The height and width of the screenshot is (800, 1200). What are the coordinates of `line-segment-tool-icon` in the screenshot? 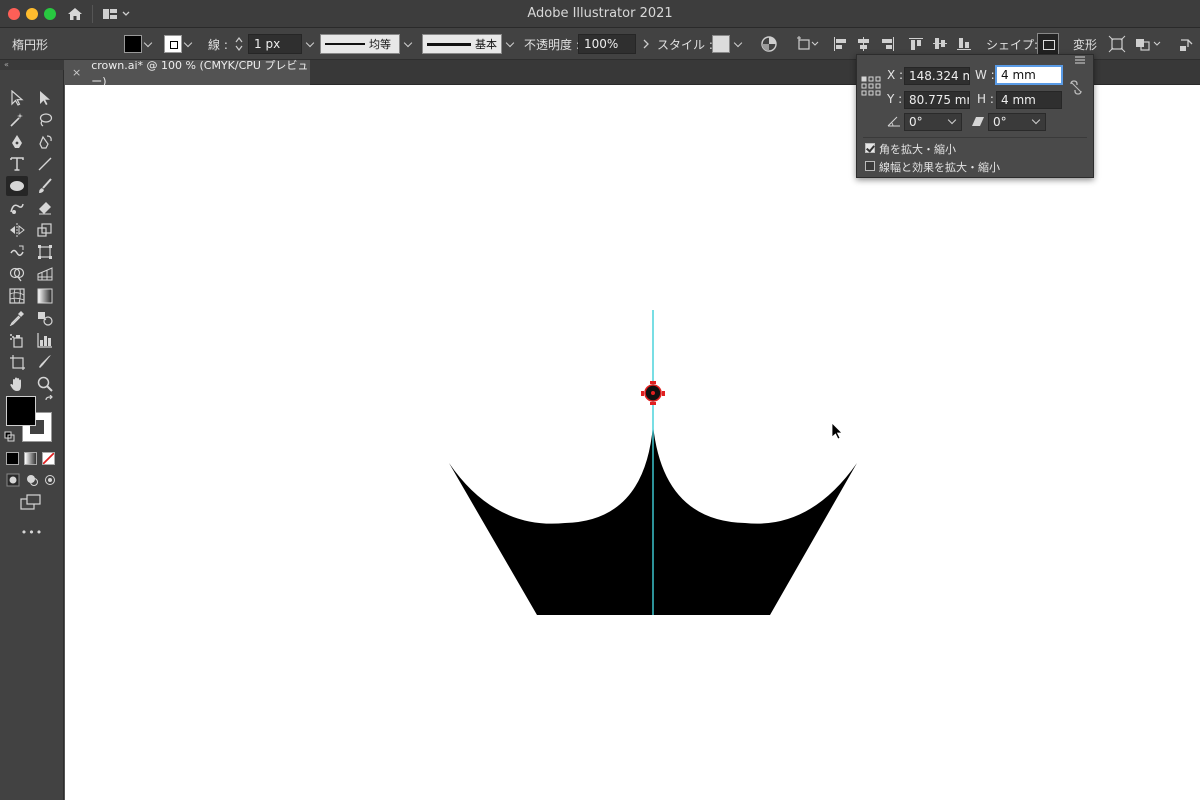 It's located at (45, 164).